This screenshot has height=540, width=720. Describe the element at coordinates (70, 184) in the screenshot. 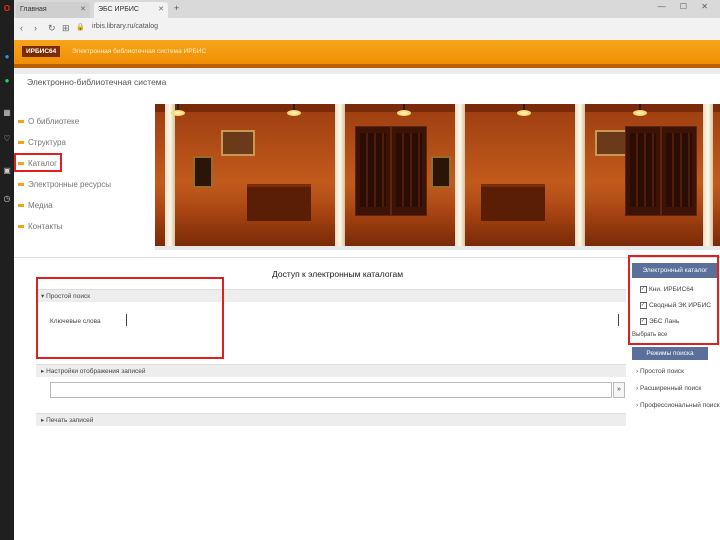

I see `menu-item-label: Электронные ресурсы` at that location.